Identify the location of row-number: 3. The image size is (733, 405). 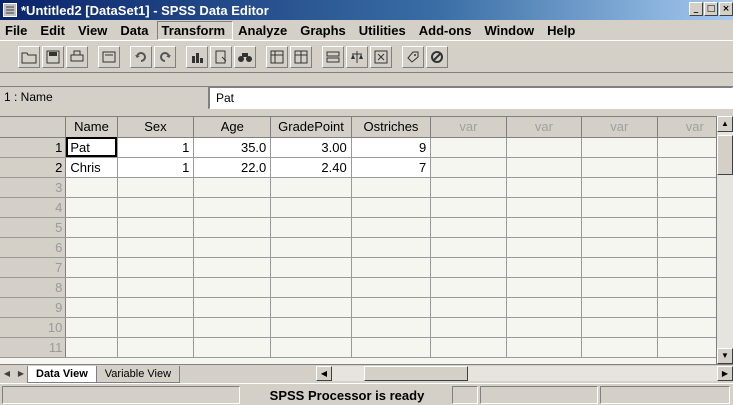
(33, 187).